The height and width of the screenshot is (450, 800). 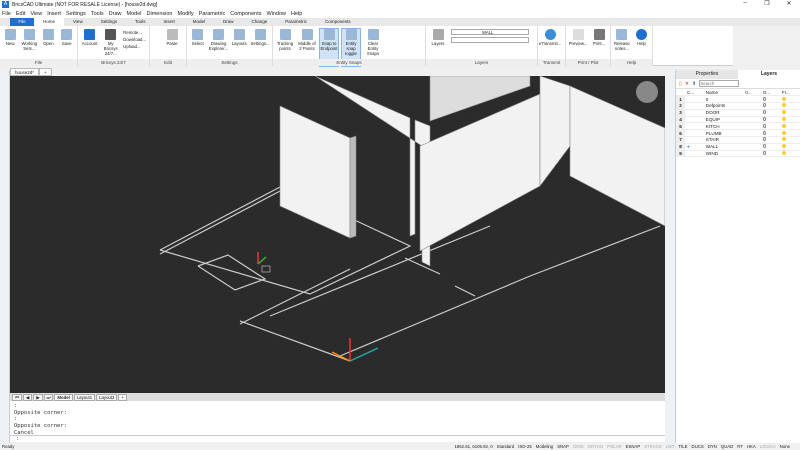 I want to click on layer-row: 4 EQUIP, so click(x=738, y=120).